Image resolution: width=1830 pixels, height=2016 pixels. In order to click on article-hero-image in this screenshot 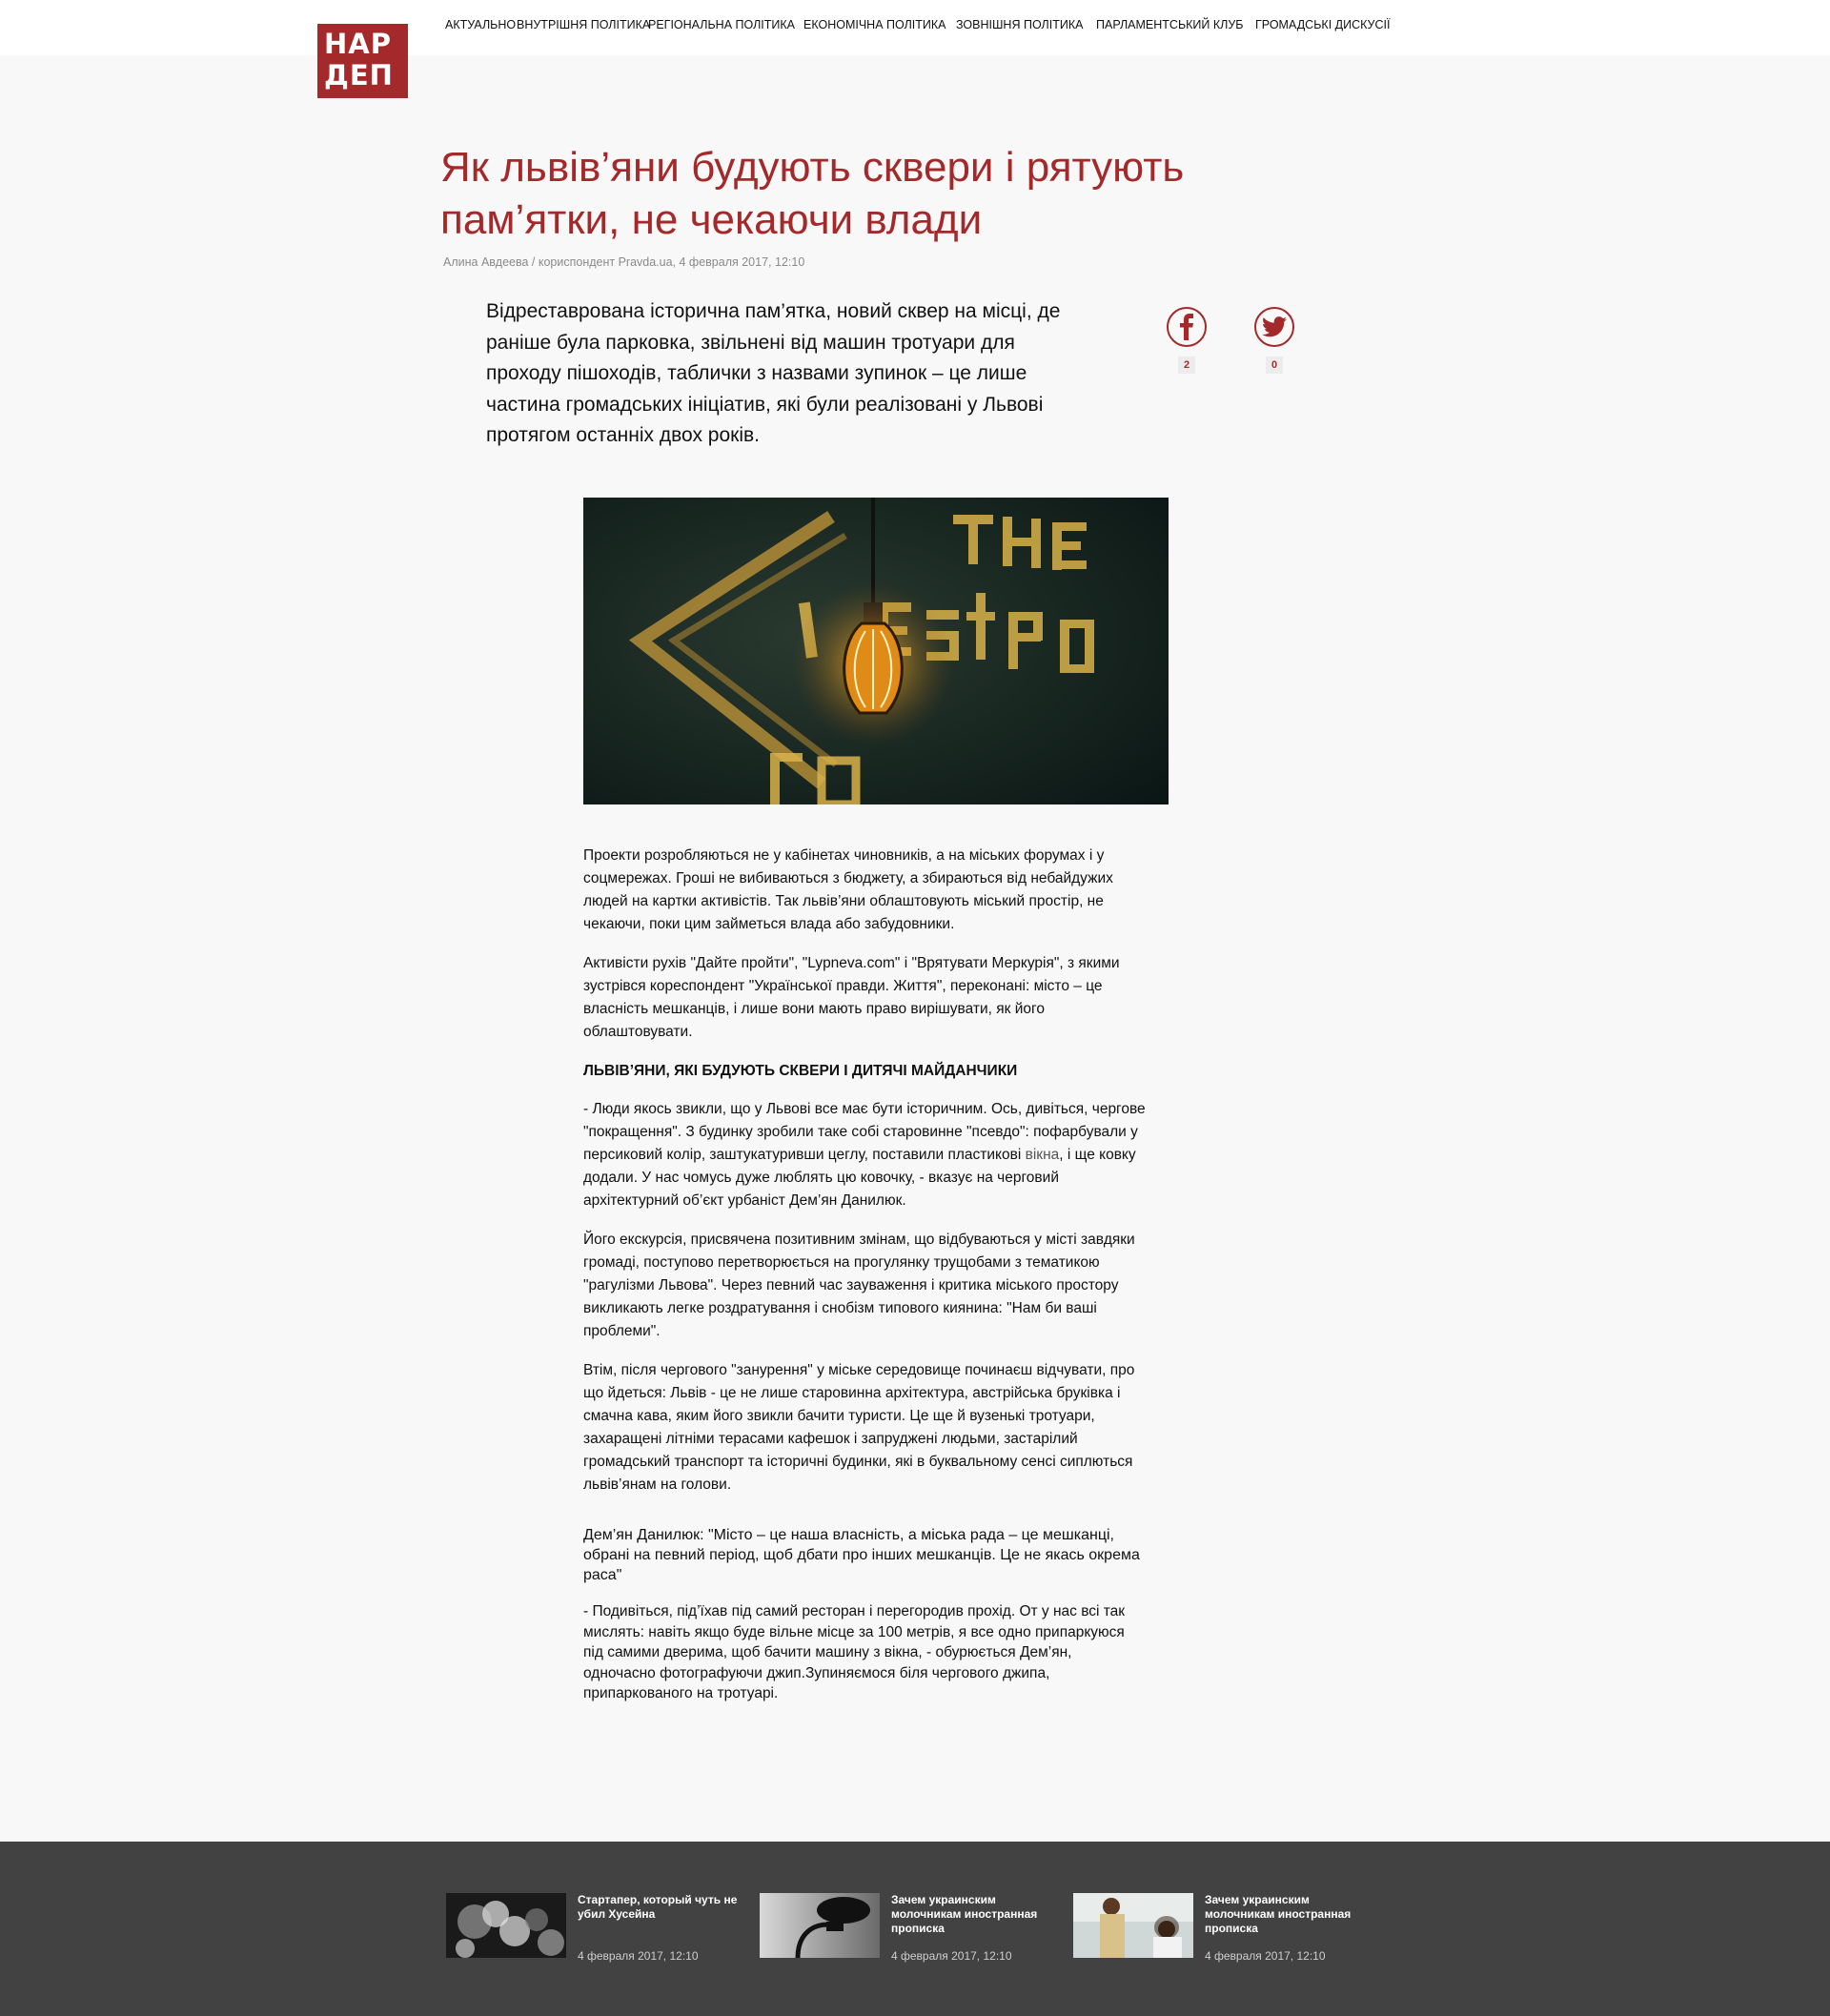, I will do `click(876, 651)`.